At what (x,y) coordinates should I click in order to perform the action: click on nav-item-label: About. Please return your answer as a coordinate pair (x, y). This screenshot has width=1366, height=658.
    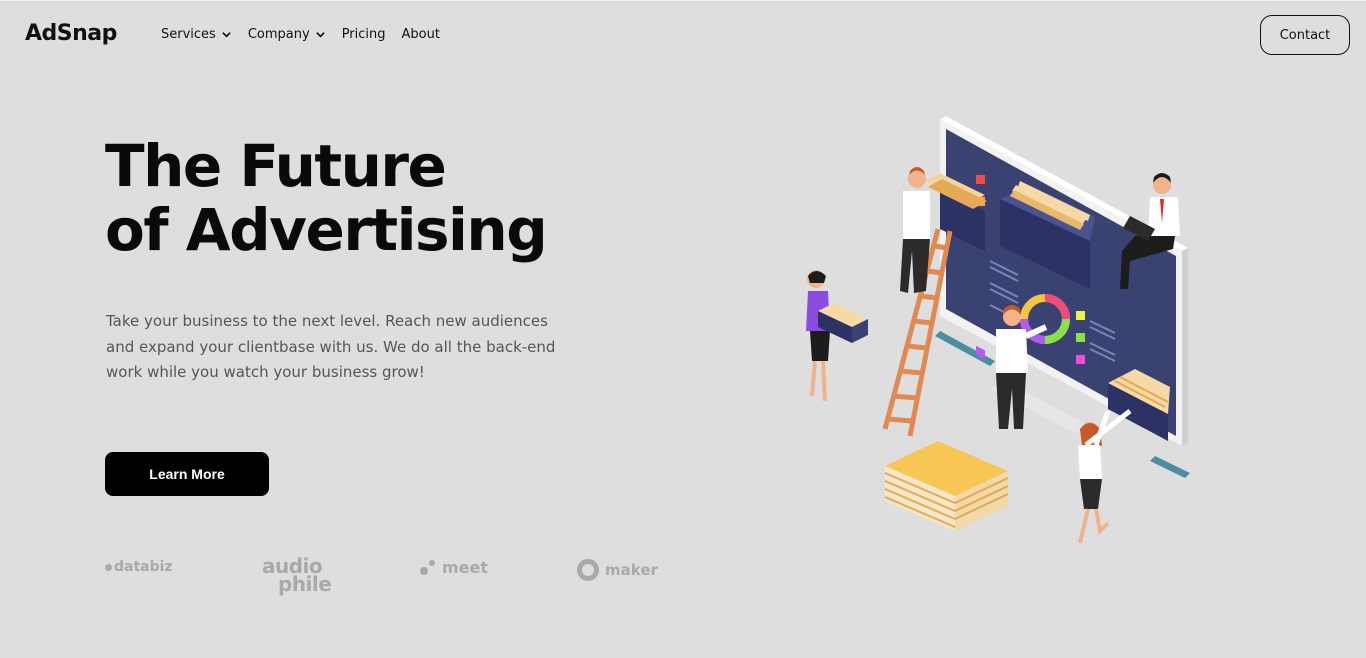
    Looking at the image, I should click on (420, 34).